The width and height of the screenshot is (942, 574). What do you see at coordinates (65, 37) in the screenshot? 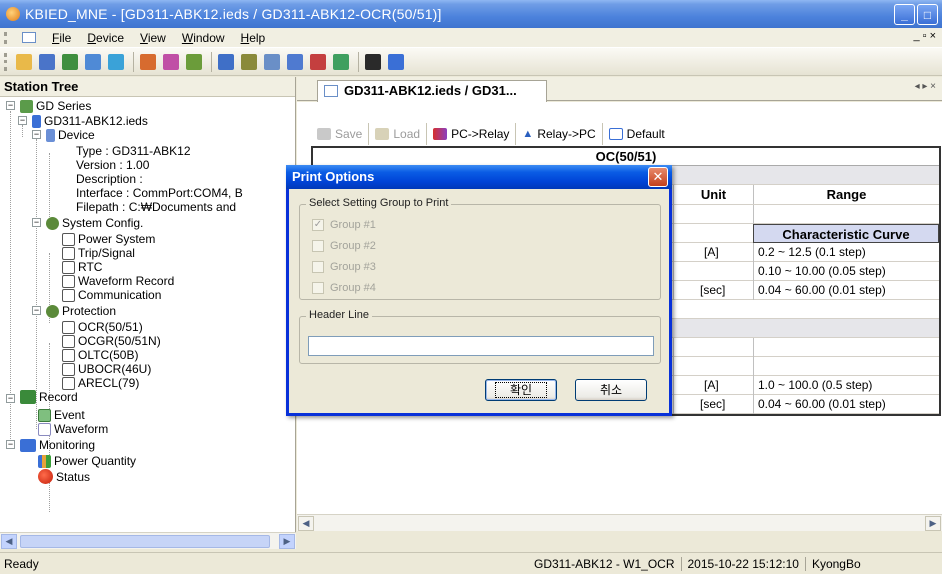
I see `menu-file-label: ile` at bounding box center [65, 37].